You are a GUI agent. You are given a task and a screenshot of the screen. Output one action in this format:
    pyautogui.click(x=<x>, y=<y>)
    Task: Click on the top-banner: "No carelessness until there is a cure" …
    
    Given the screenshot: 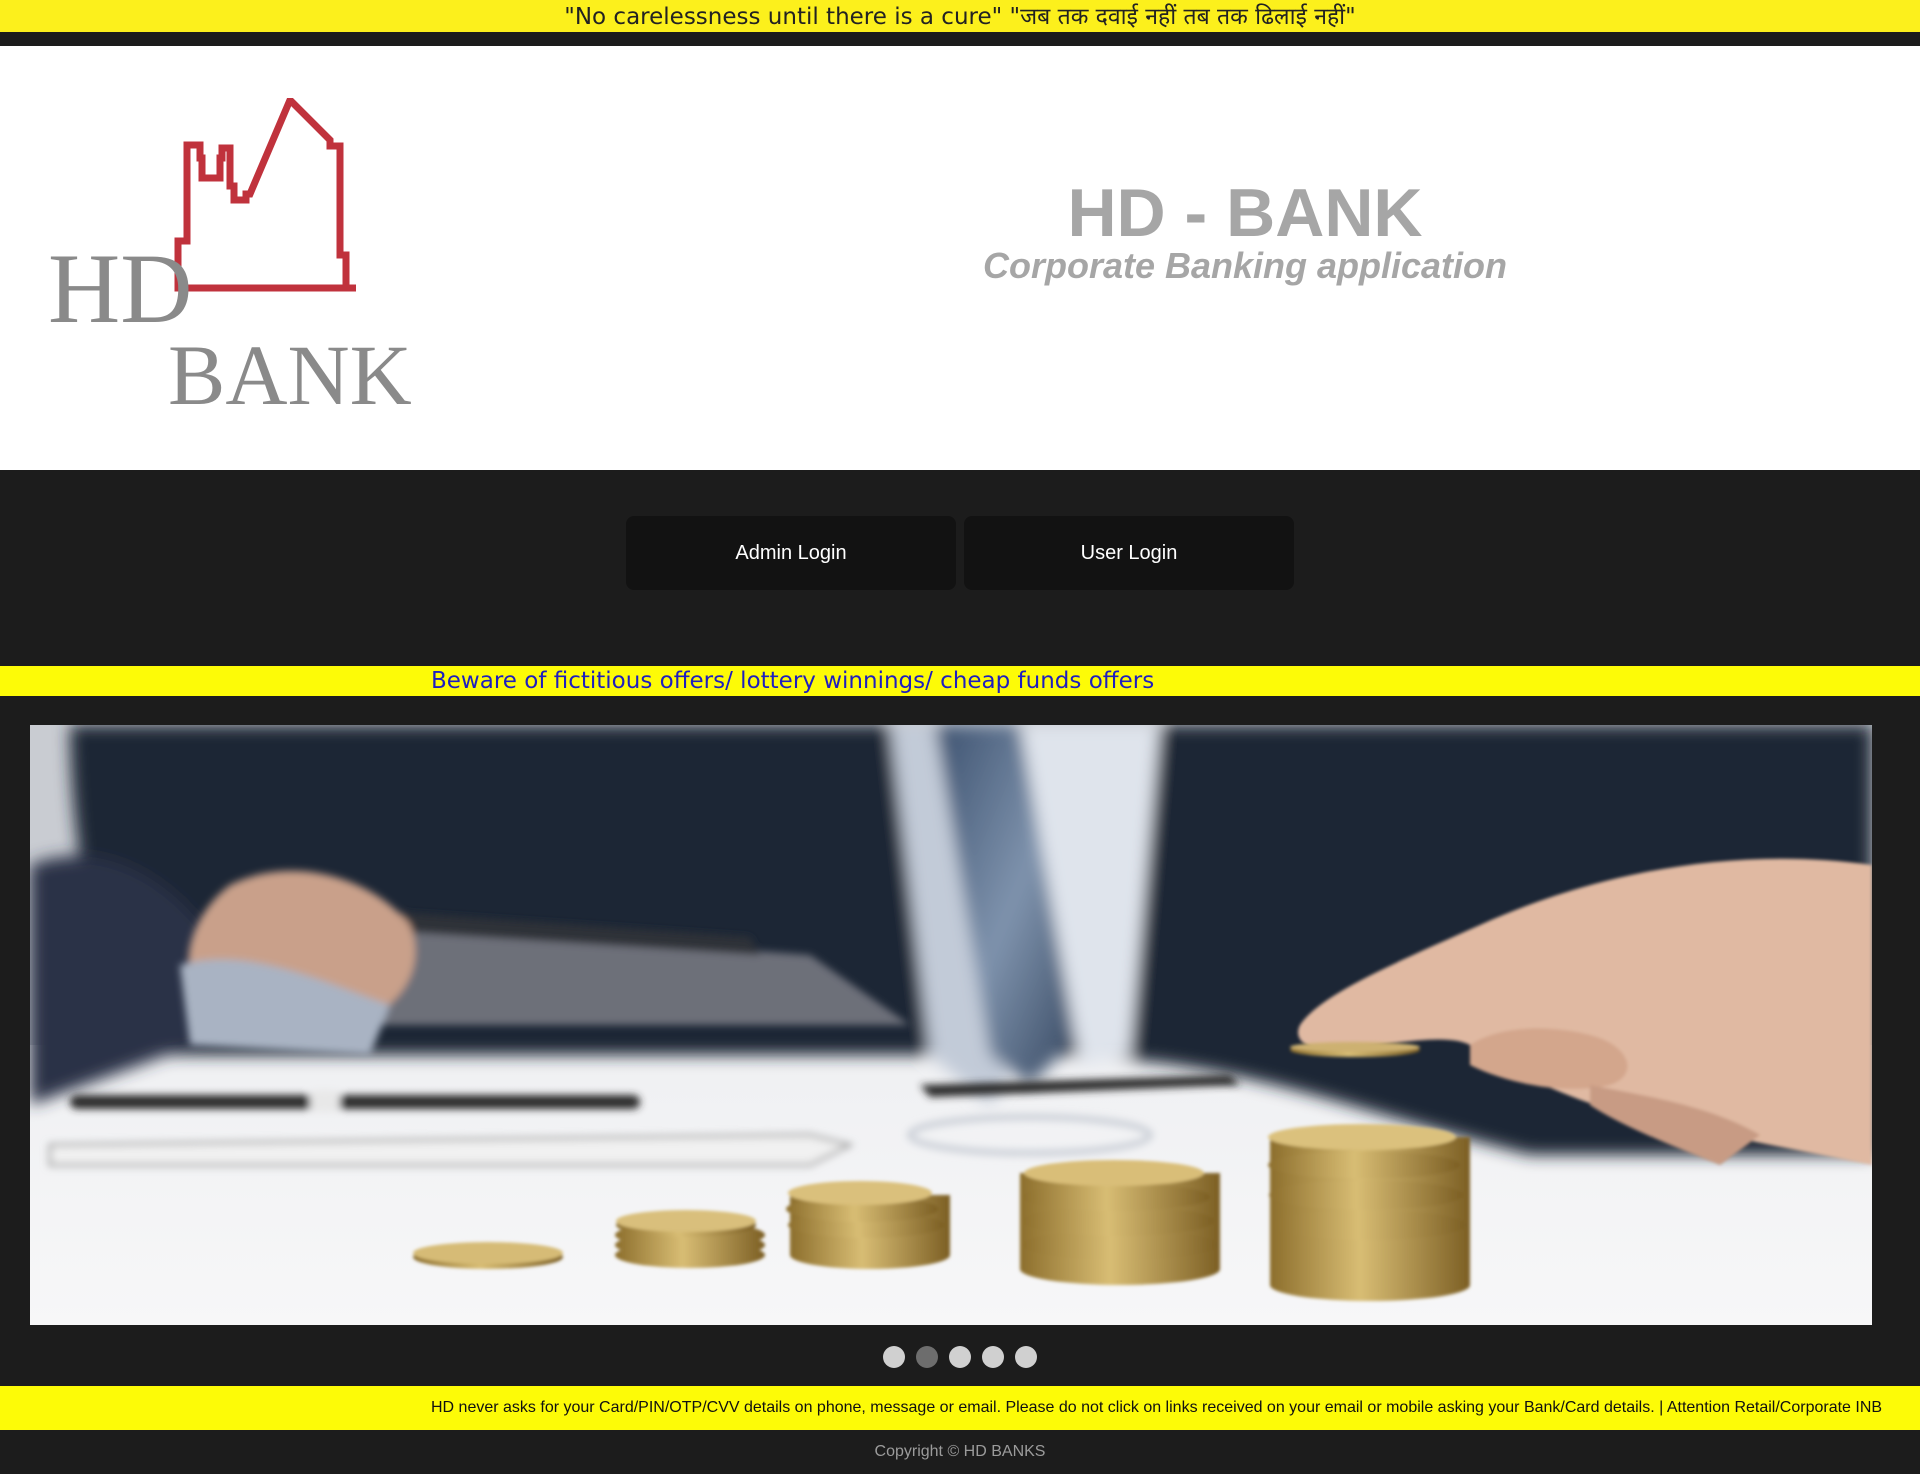 What is the action you would take?
    pyautogui.click(x=960, y=16)
    